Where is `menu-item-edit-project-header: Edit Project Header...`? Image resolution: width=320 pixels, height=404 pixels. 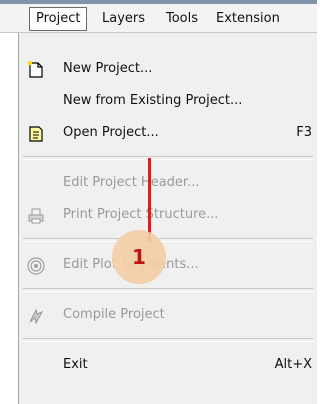
menu-item-edit-project-header: Edit Project Header... is located at coordinates (168, 184).